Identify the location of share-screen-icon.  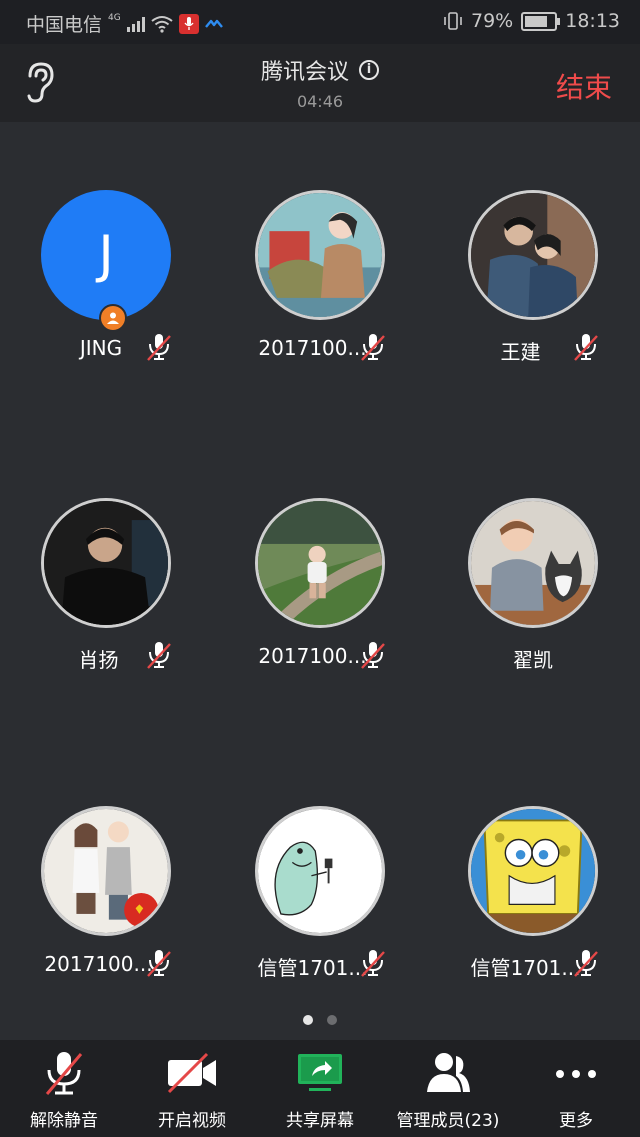
(320, 1072).